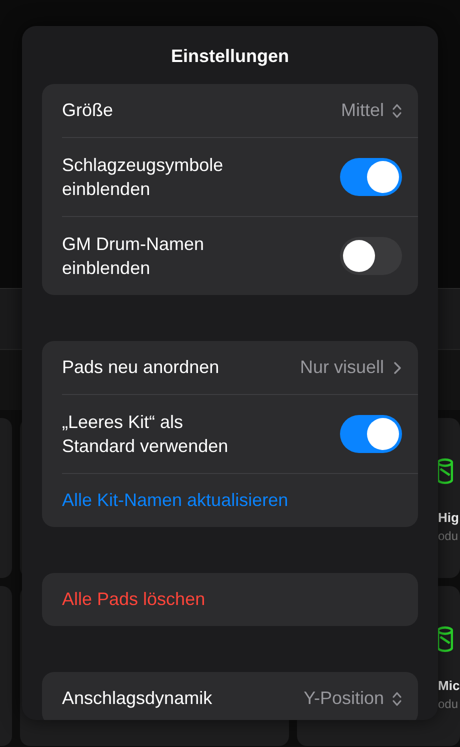 The height and width of the screenshot is (747, 460). I want to click on value-selector: Mittel, so click(371, 110).